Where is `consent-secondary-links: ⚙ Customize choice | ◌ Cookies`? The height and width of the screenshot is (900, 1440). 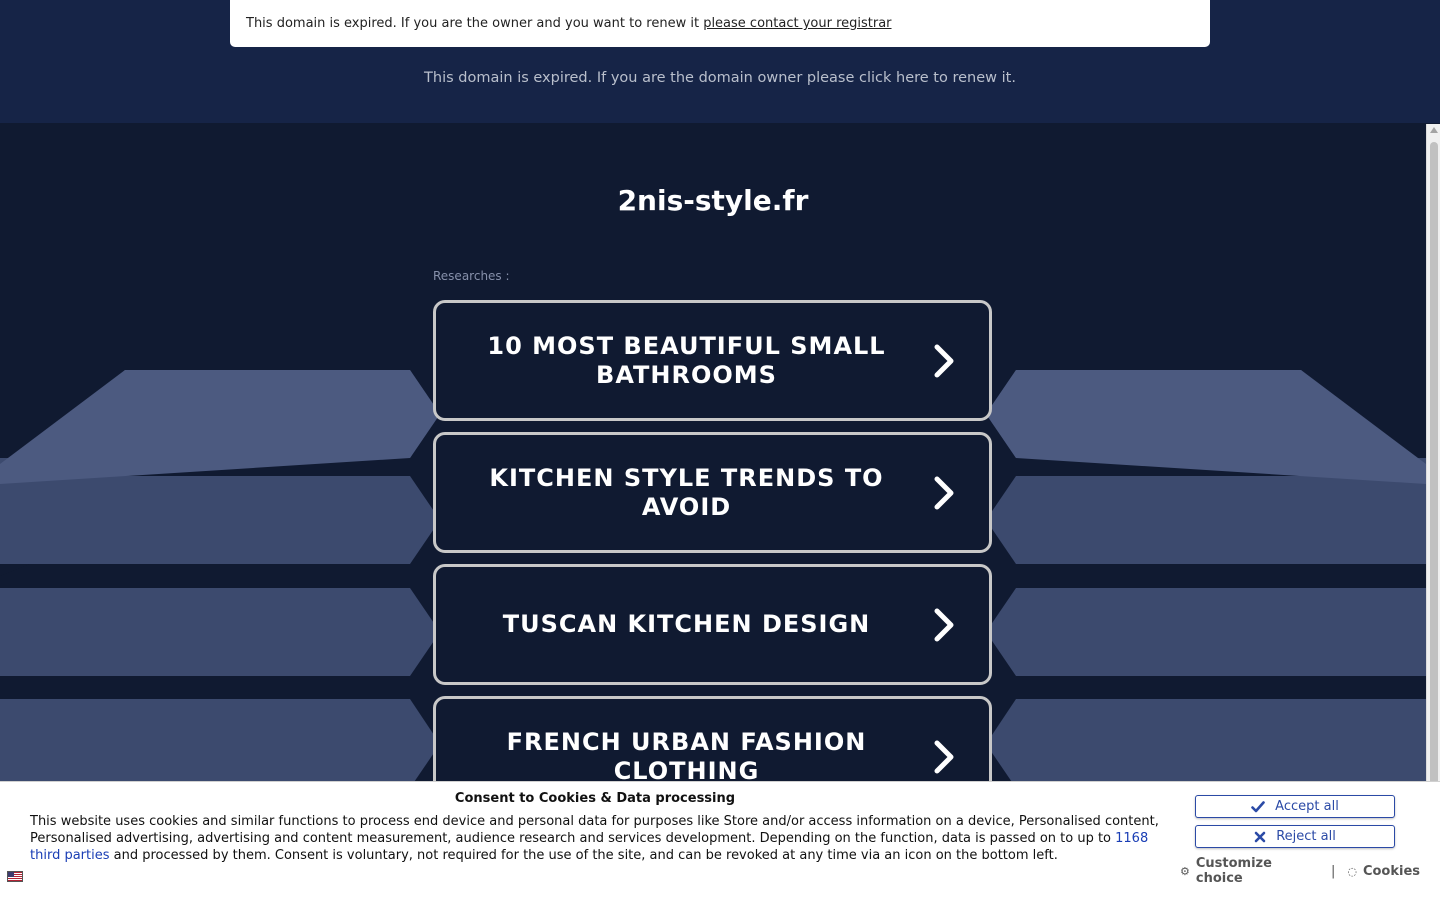
consent-secondary-links: ⚙ Customize choice | ◌ Cookies is located at coordinates (1300, 871).